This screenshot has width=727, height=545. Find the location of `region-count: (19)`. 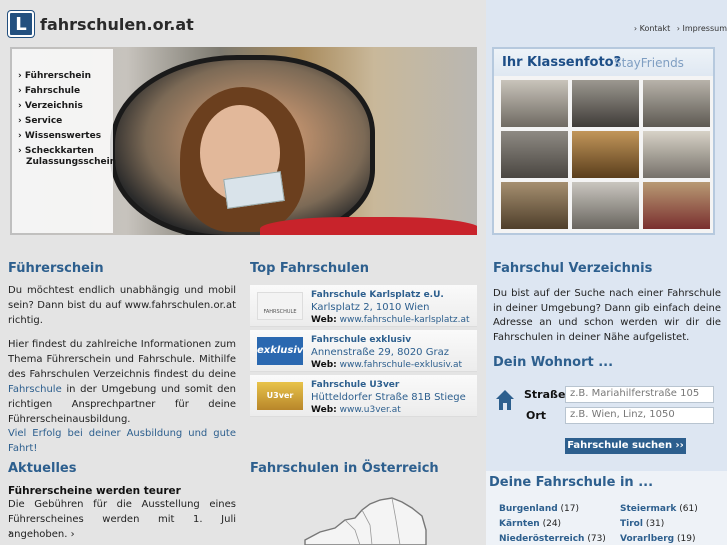

region-count: (19) is located at coordinates (686, 539).